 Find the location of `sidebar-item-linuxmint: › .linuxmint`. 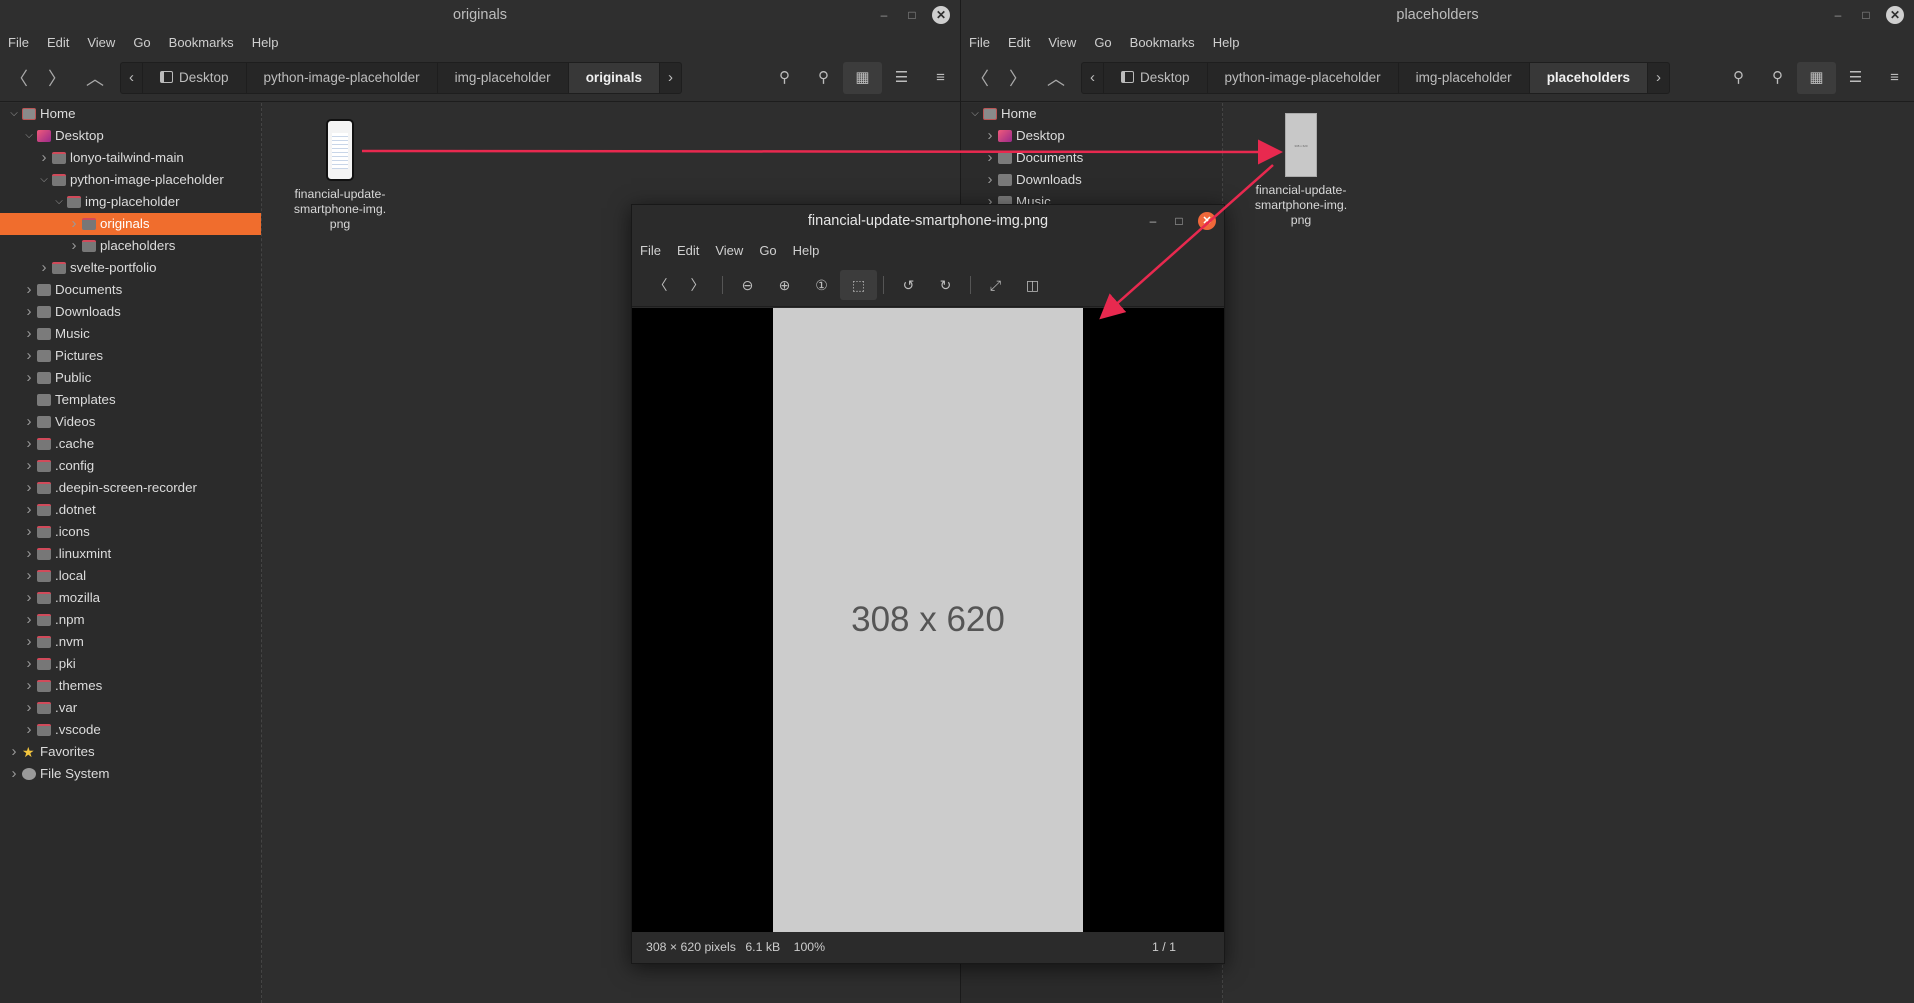

sidebar-item-linuxmint: › .linuxmint is located at coordinates (130, 554).